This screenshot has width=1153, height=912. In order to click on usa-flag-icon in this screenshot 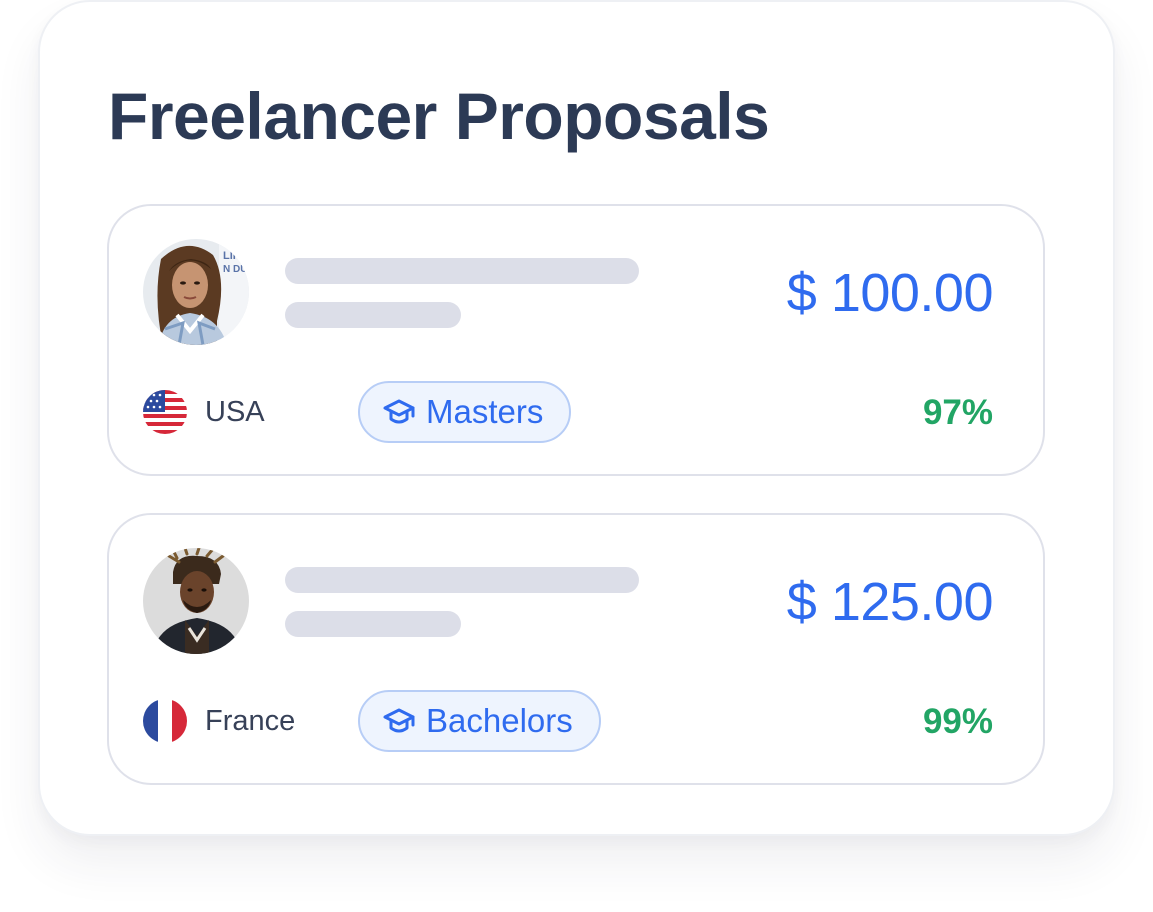, I will do `click(165, 412)`.